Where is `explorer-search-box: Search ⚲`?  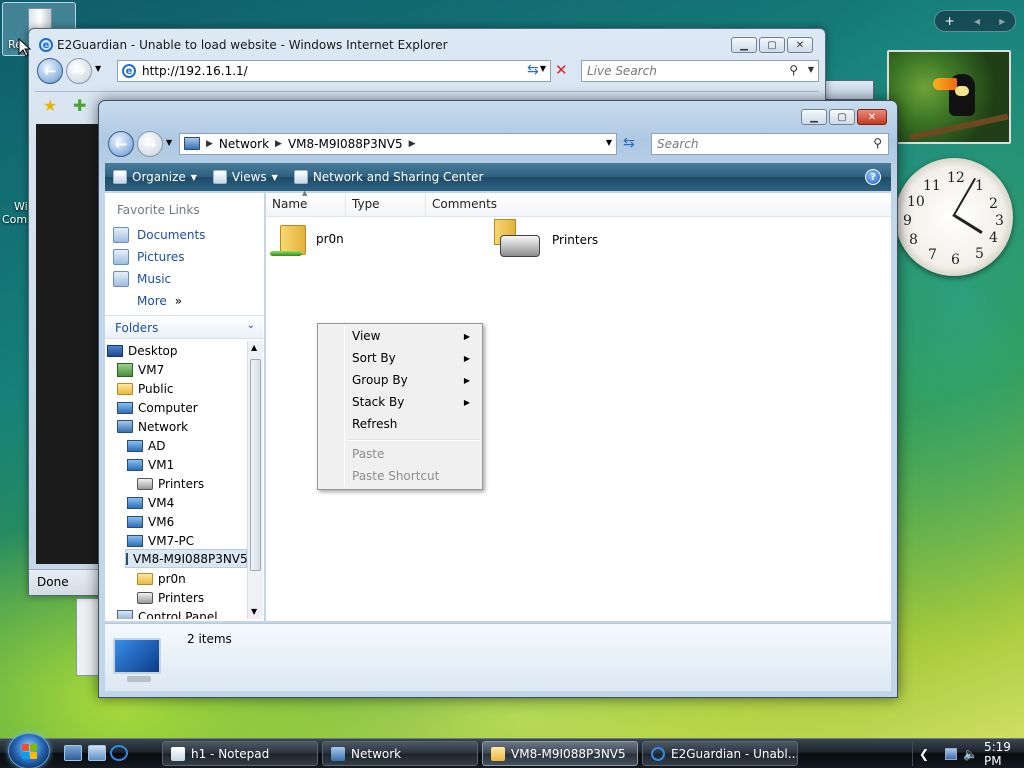 explorer-search-box: Search ⚲ is located at coordinates (770, 144).